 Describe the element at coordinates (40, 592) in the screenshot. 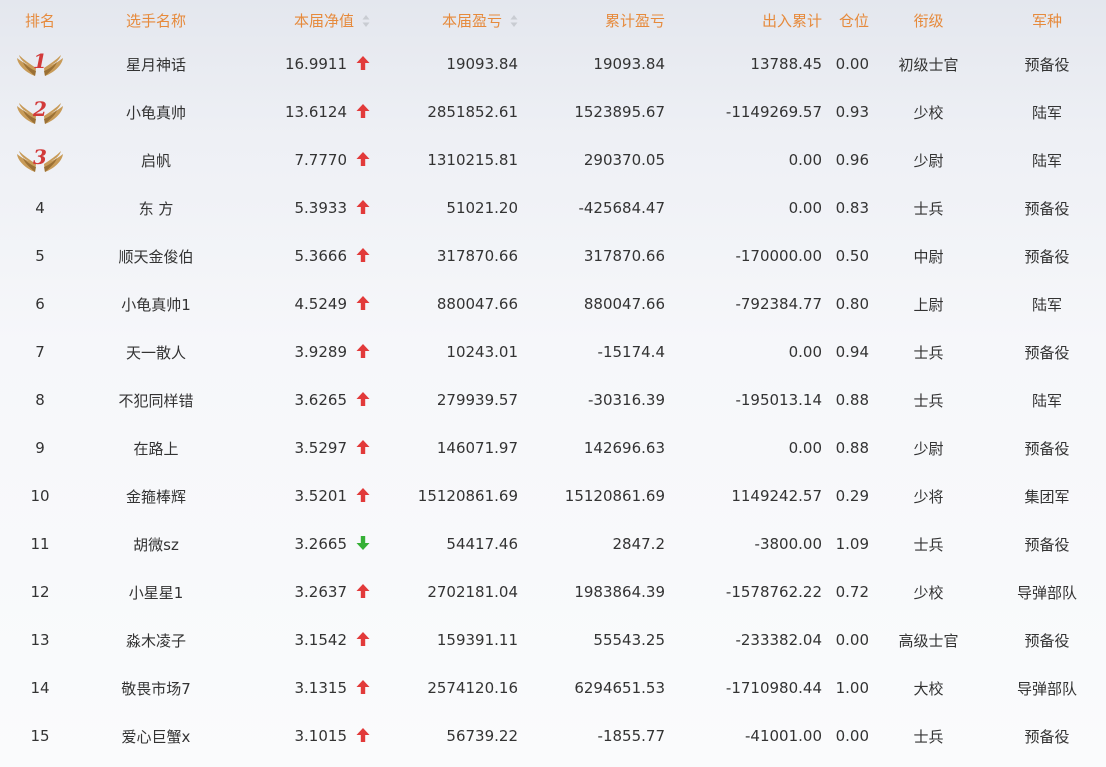

I see `rank-number: 12` at that location.